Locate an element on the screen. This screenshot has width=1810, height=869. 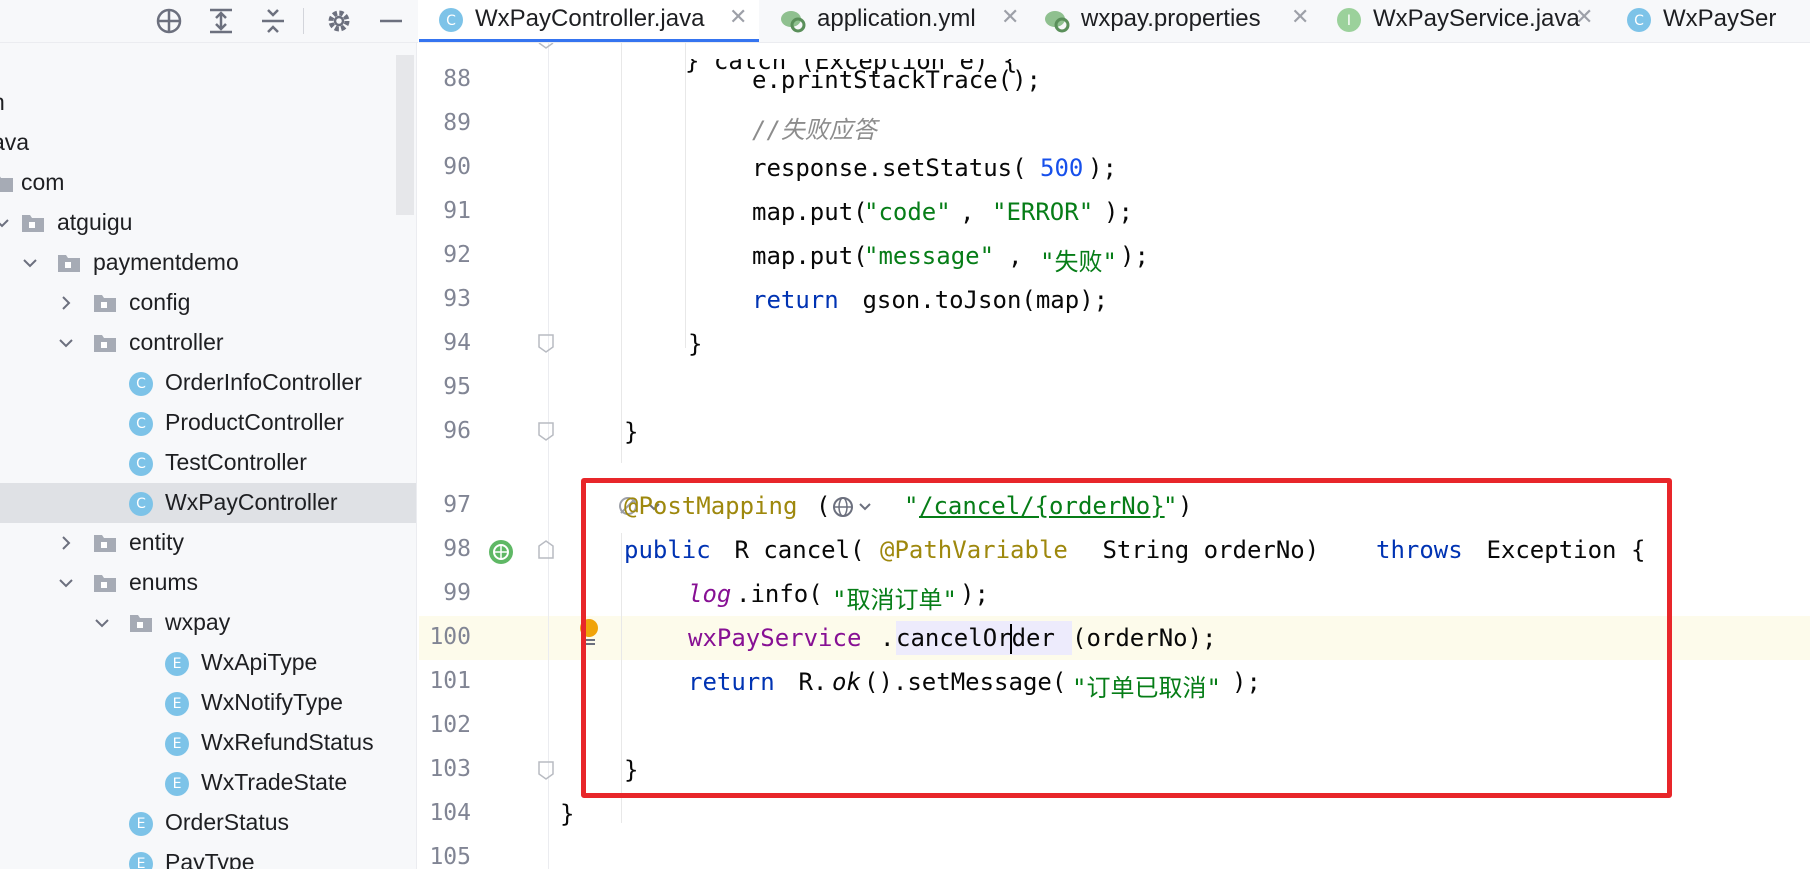
tab-application-yml: application.yml ✕ is located at coordinates (892, 21).